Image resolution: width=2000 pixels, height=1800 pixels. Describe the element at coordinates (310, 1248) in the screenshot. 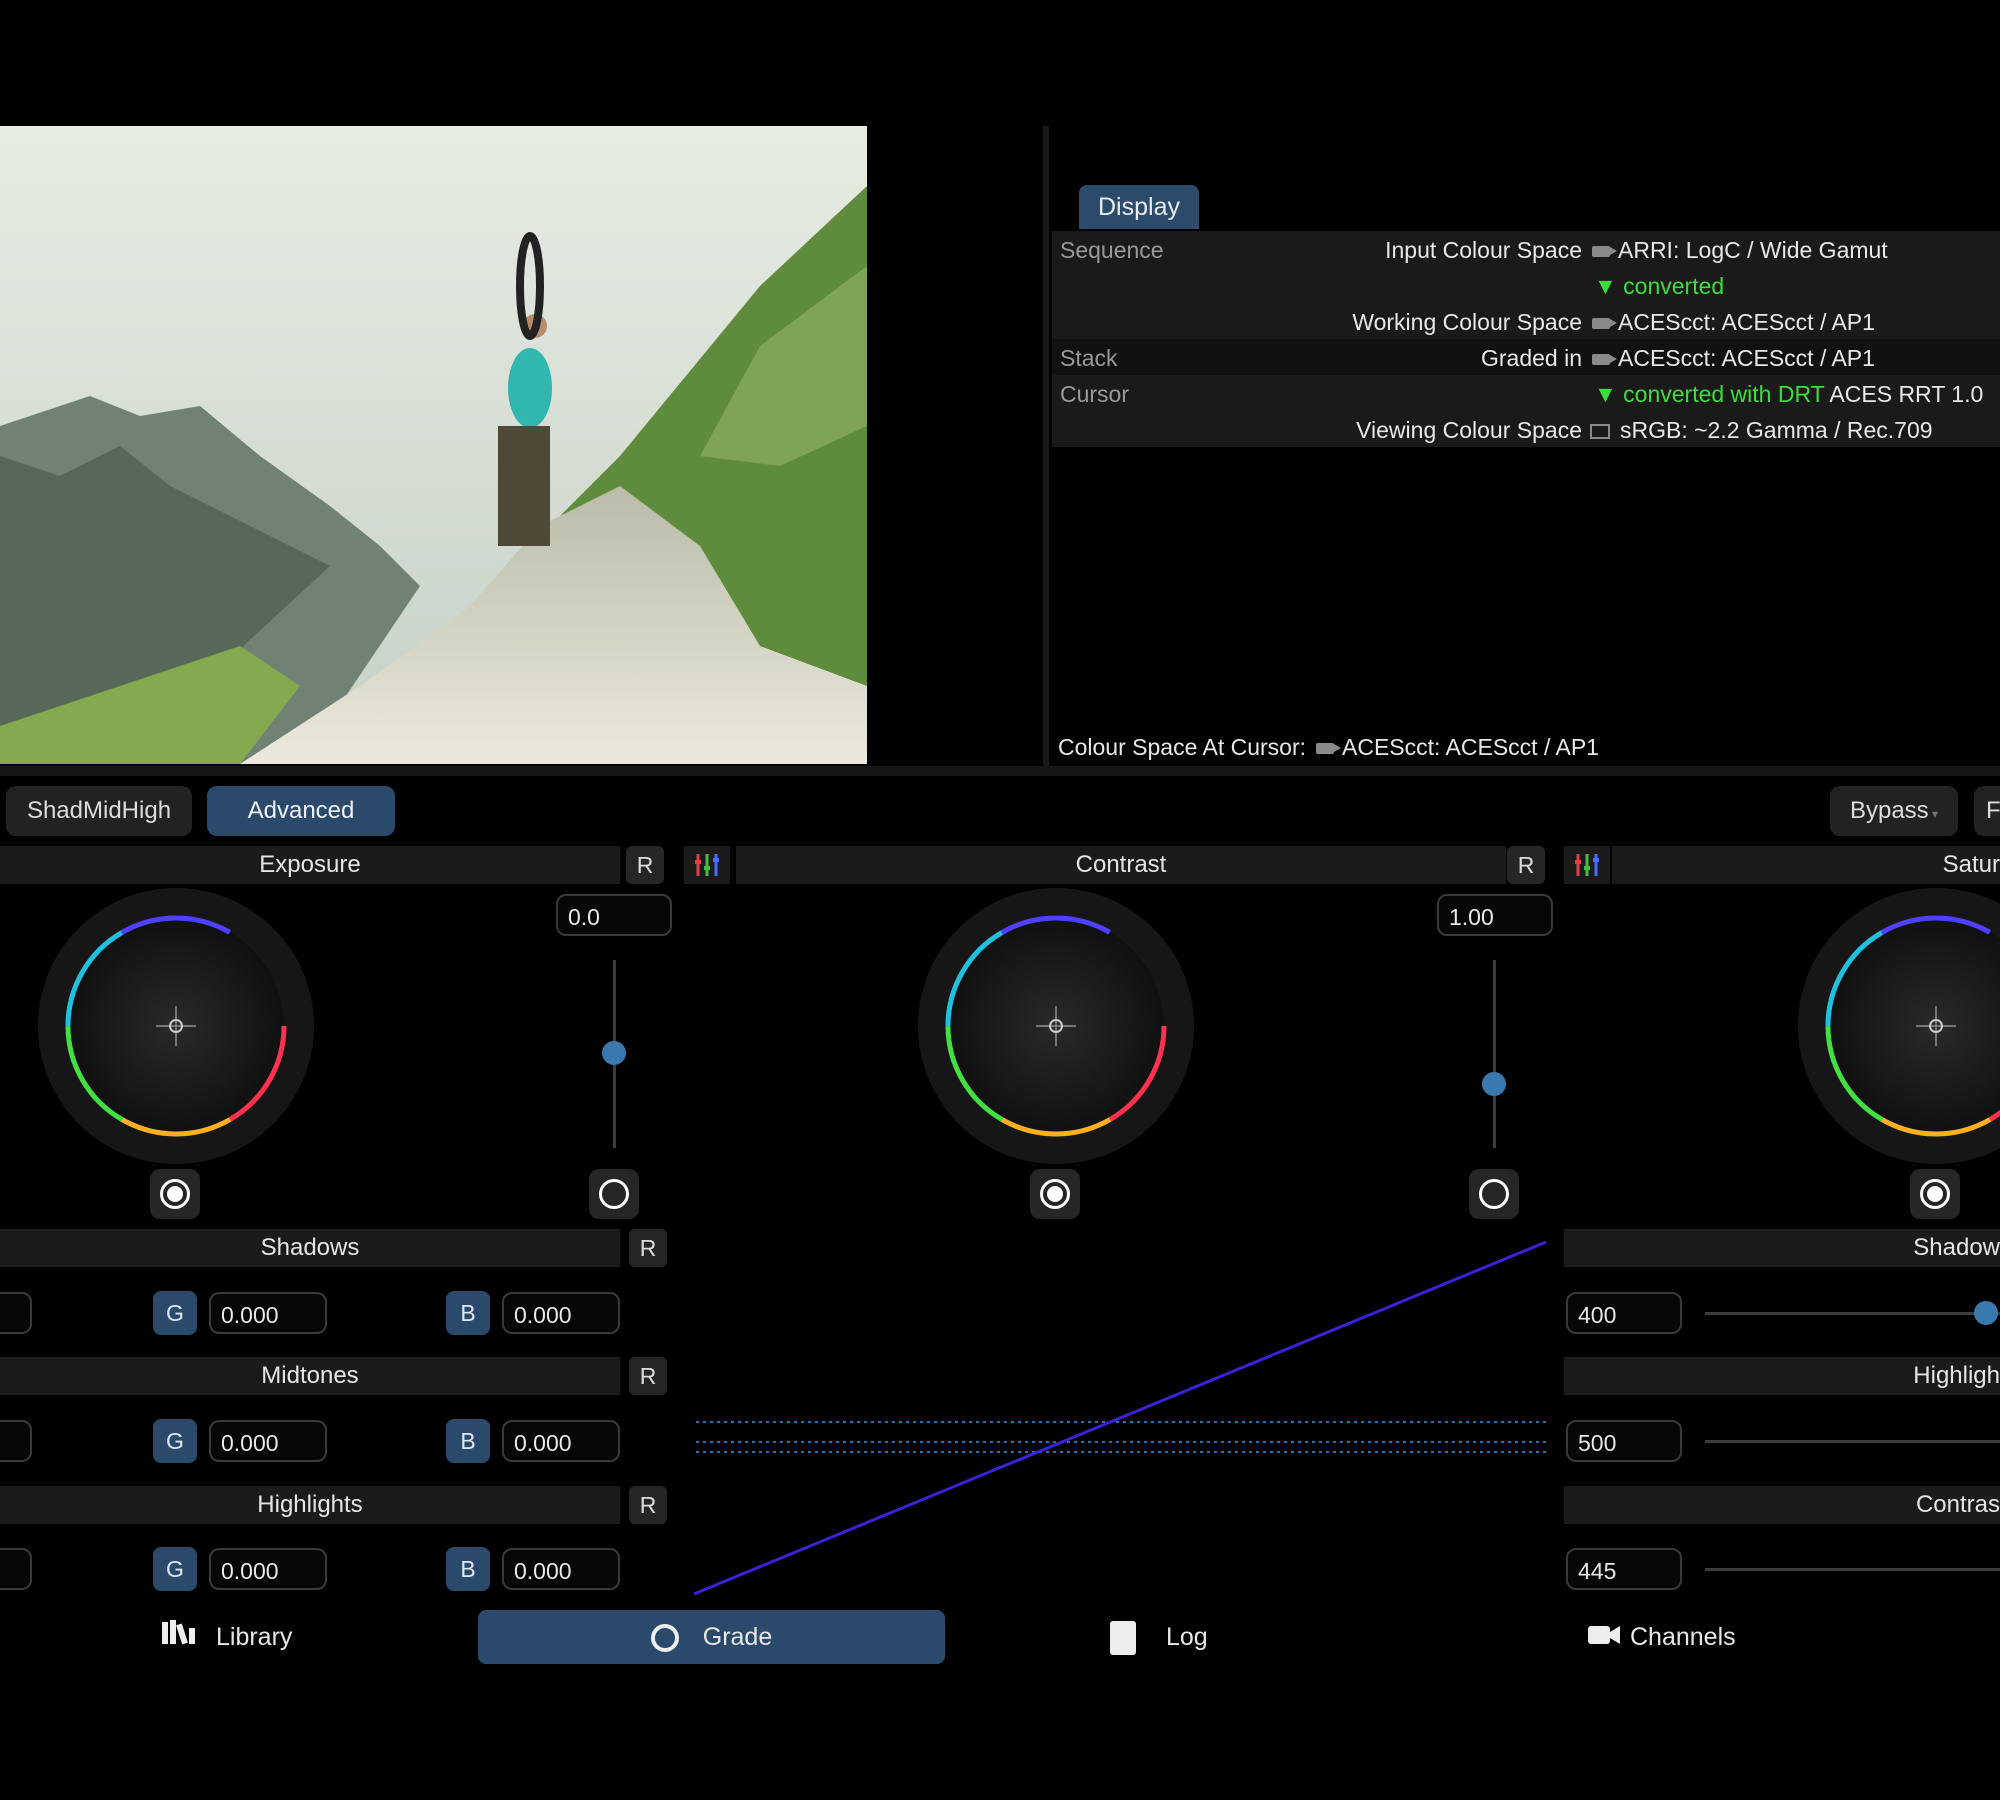

I see `shadows-header: Shadows` at that location.